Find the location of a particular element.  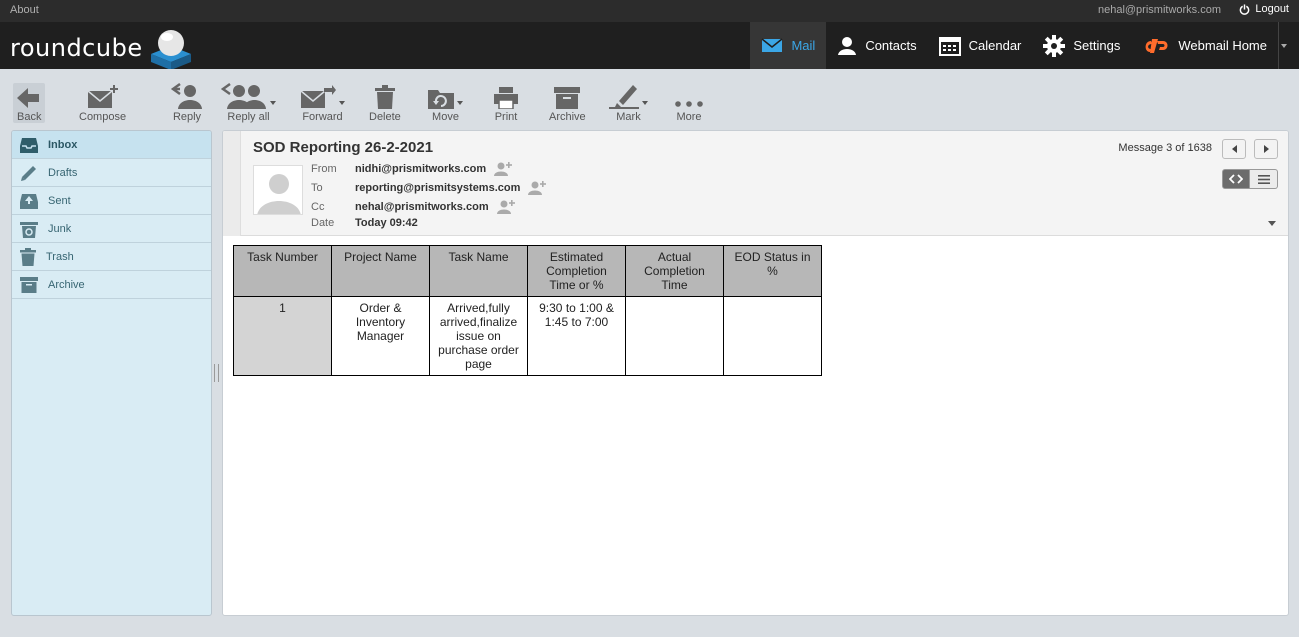

marker-icon is located at coordinates (624, 97).